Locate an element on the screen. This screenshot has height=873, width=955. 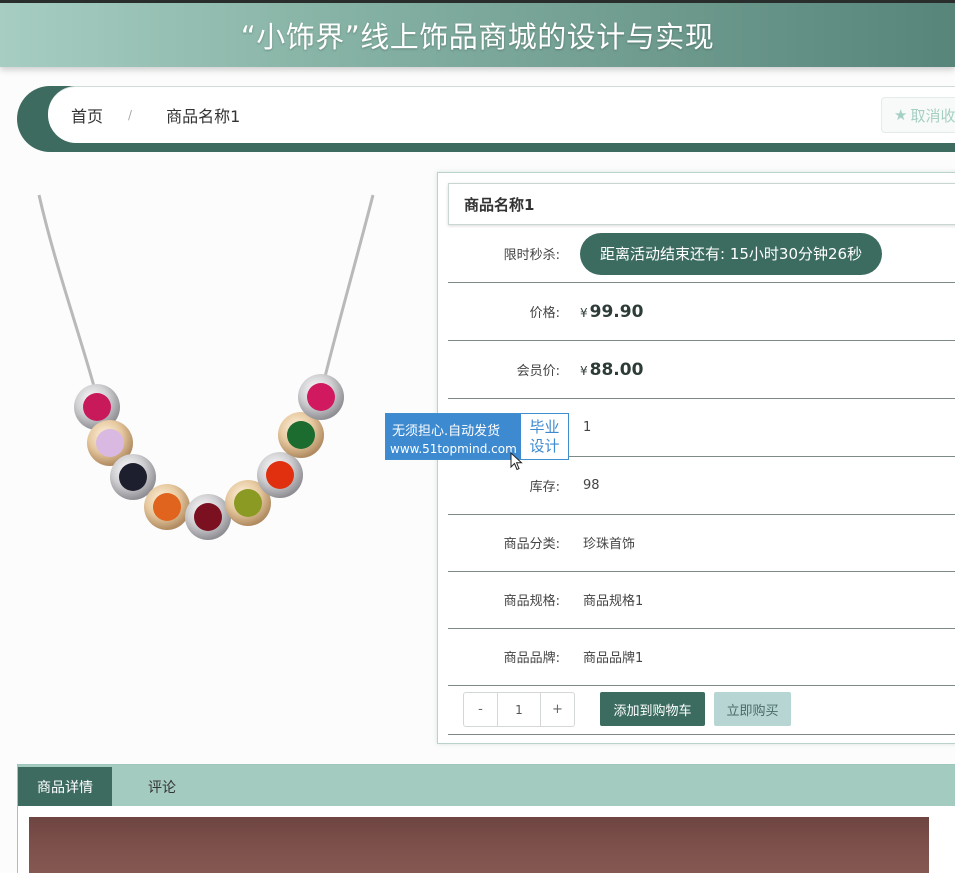
countdown-badge: 距离活动结束还有: 15小时30分钟26秒 is located at coordinates (731, 253).